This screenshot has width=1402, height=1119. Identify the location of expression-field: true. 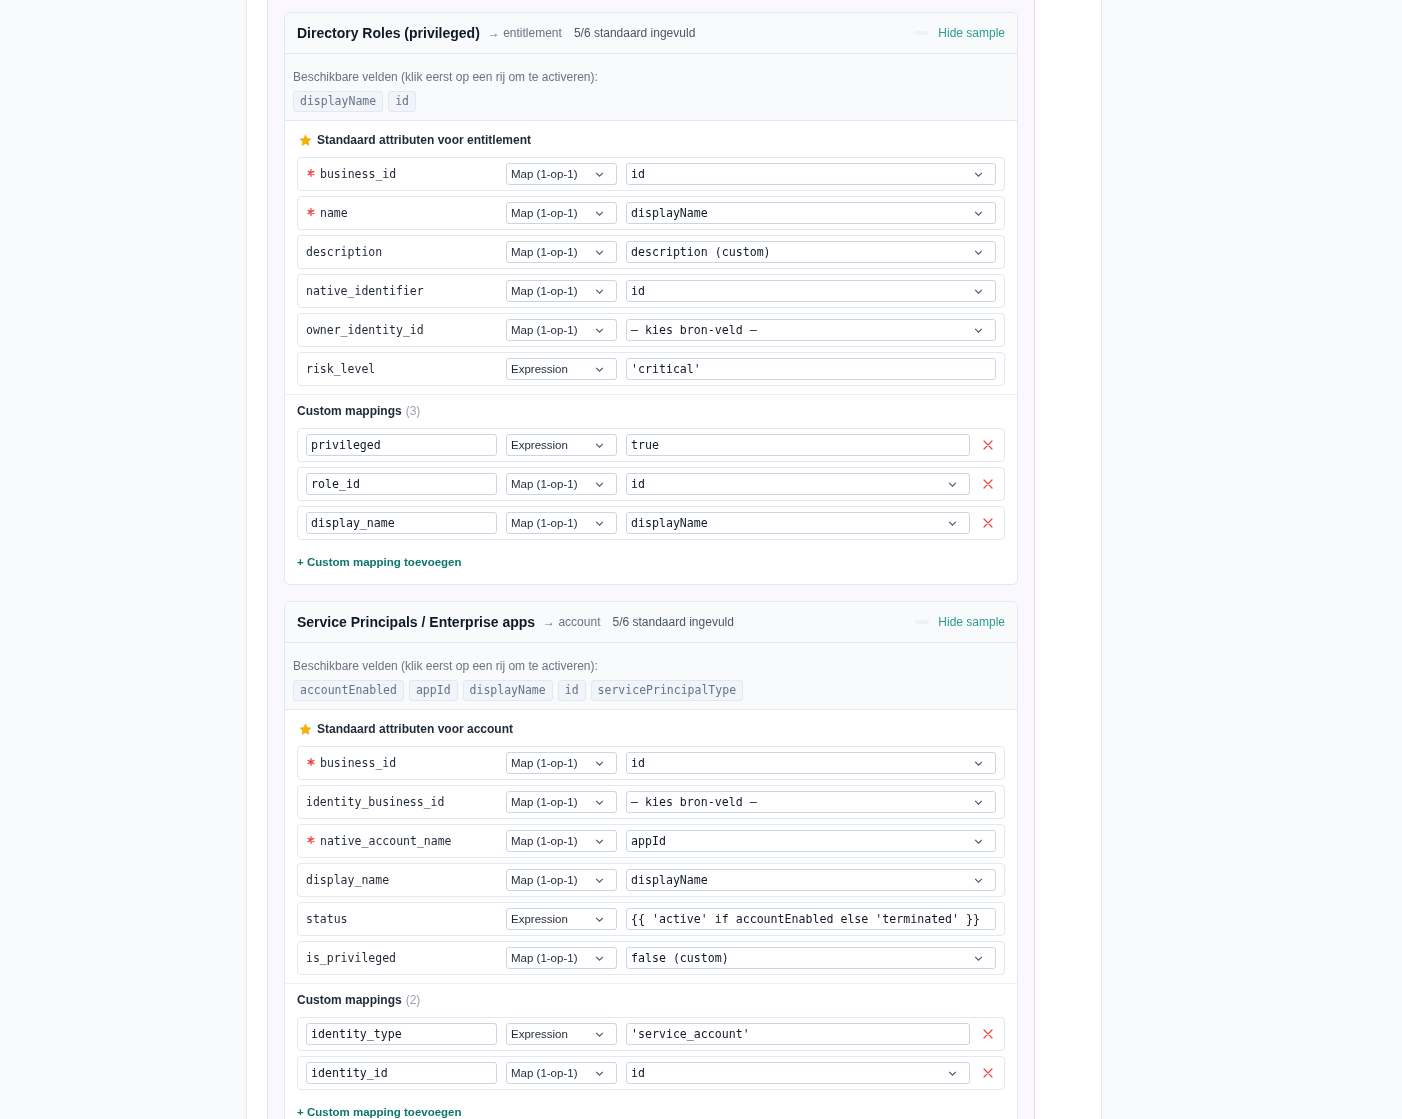
(798, 445).